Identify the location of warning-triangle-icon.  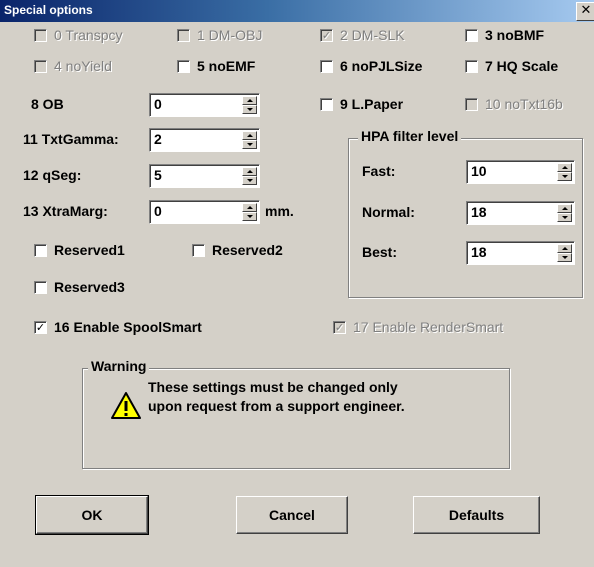
(126, 405).